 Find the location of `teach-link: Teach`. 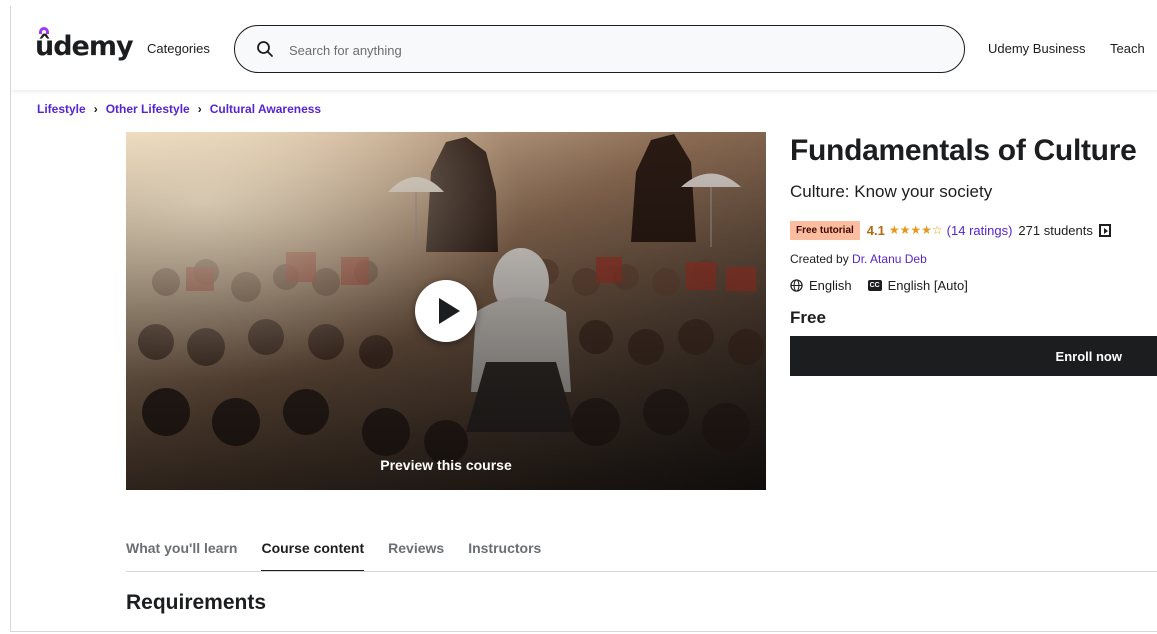

teach-link: Teach is located at coordinates (1127, 48).